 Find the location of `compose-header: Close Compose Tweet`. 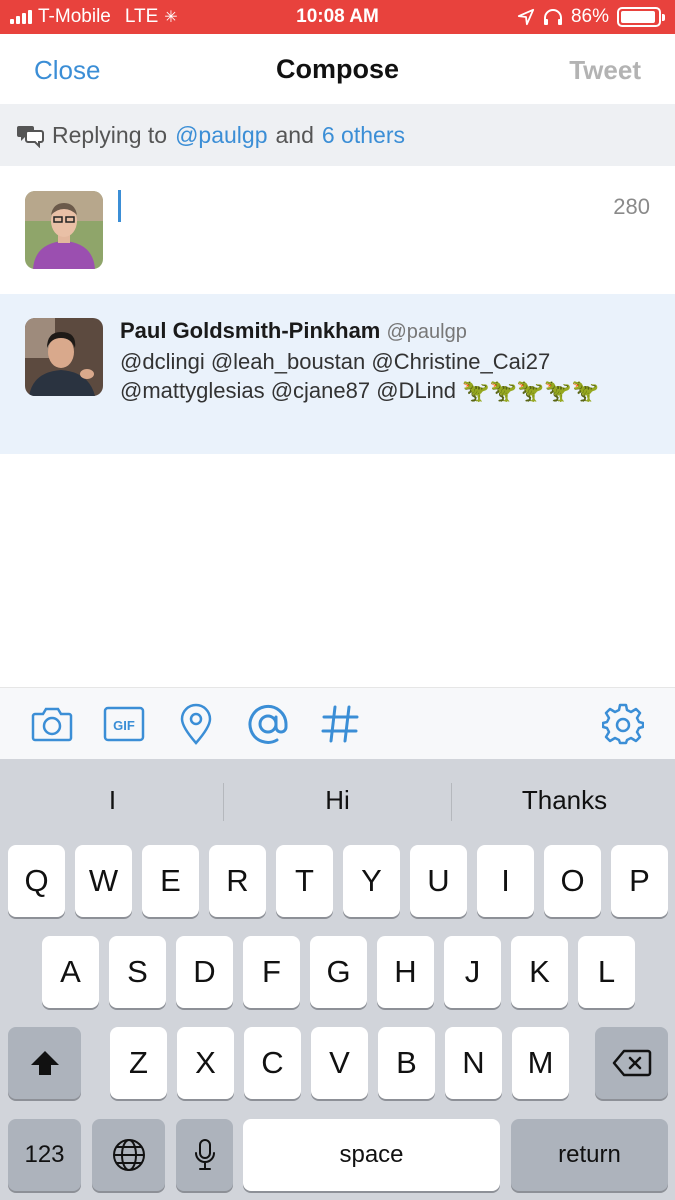

compose-header: Close Compose Tweet is located at coordinates (337, 69).